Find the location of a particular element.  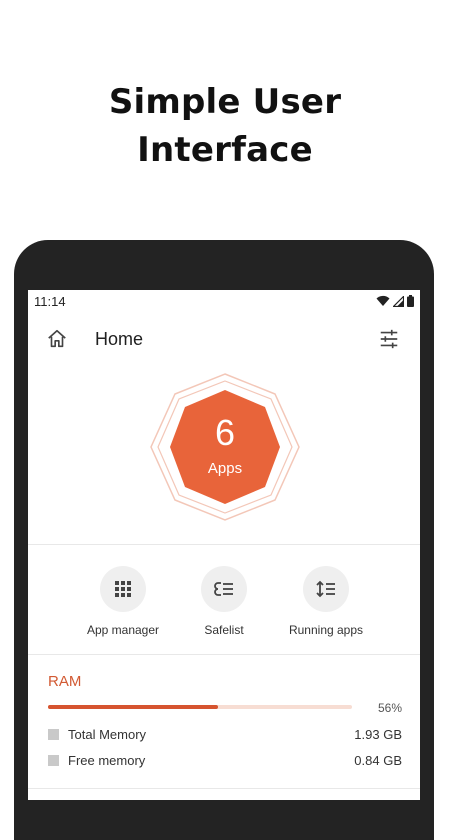

app-manager-label: App manager is located at coordinates (123, 630).